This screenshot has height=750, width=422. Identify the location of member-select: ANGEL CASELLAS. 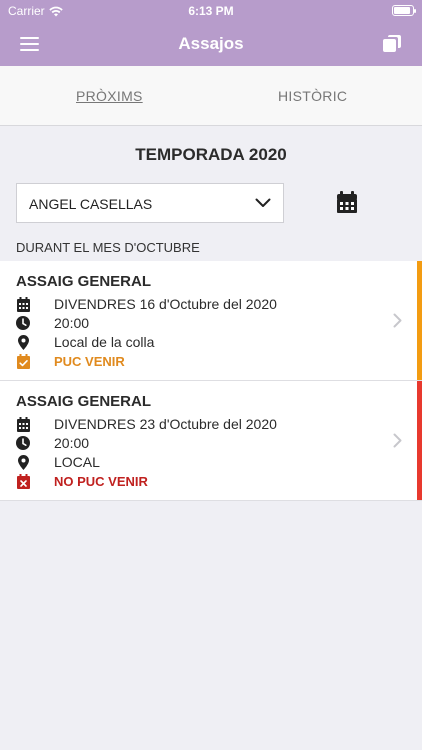
(150, 203).